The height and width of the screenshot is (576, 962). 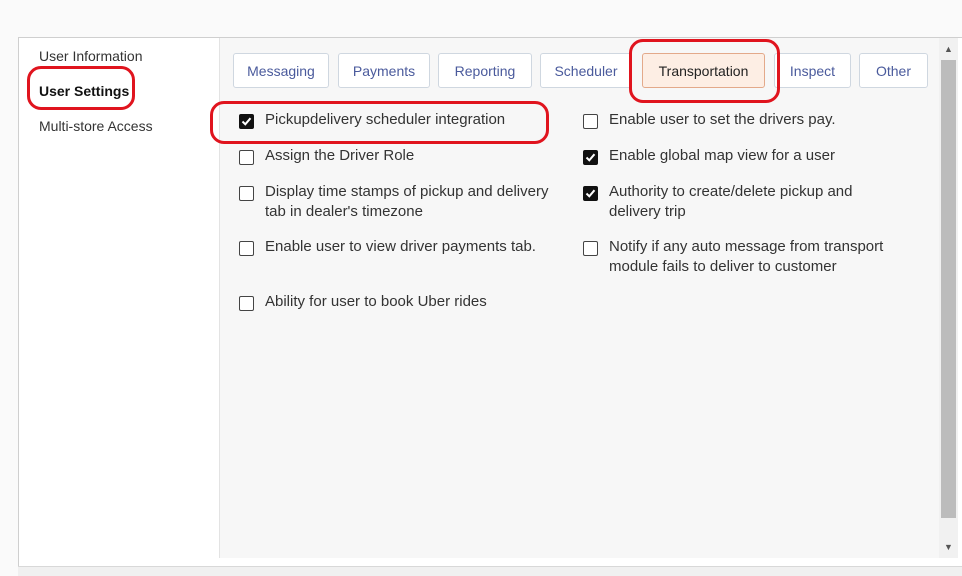 What do you see at coordinates (344, 211) in the screenshot?
I see `option-label-line2: tab in dealer's timezone` at bounding box center [344, 211].